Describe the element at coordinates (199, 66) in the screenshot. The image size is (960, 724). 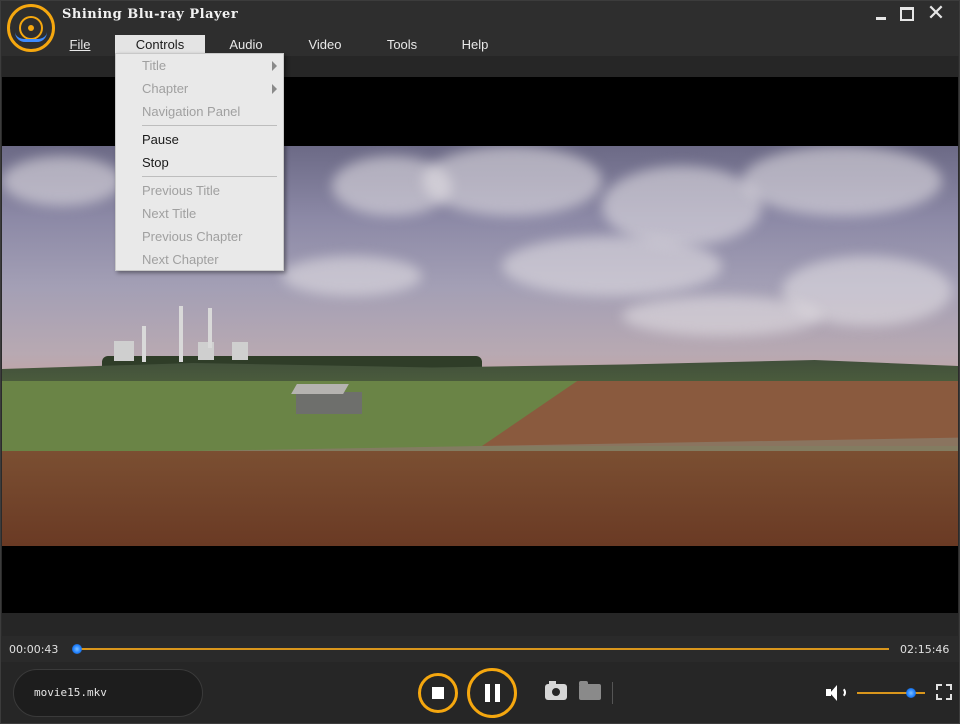
I see `controls-menu-item-title: Title` at that location.